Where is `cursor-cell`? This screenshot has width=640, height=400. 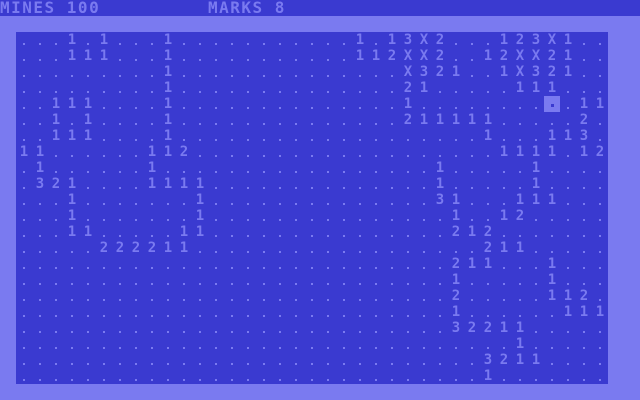 cursor-cell is located at coordinates (552, 104).